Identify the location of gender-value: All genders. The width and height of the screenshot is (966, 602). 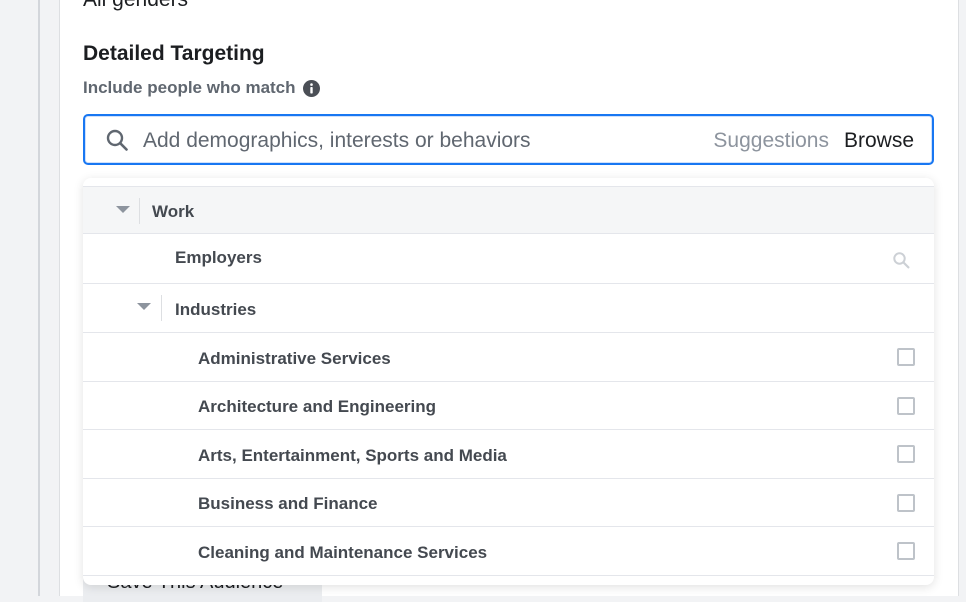
(135, 6).